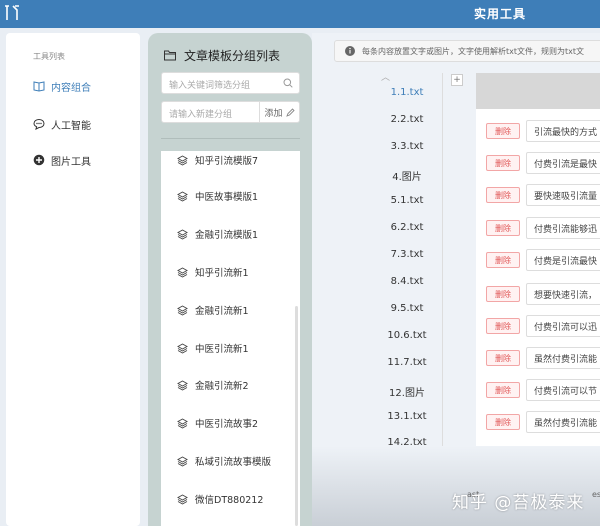  I want to click on sidebar-item-content-combo: 内容组合, so click(62, 86).